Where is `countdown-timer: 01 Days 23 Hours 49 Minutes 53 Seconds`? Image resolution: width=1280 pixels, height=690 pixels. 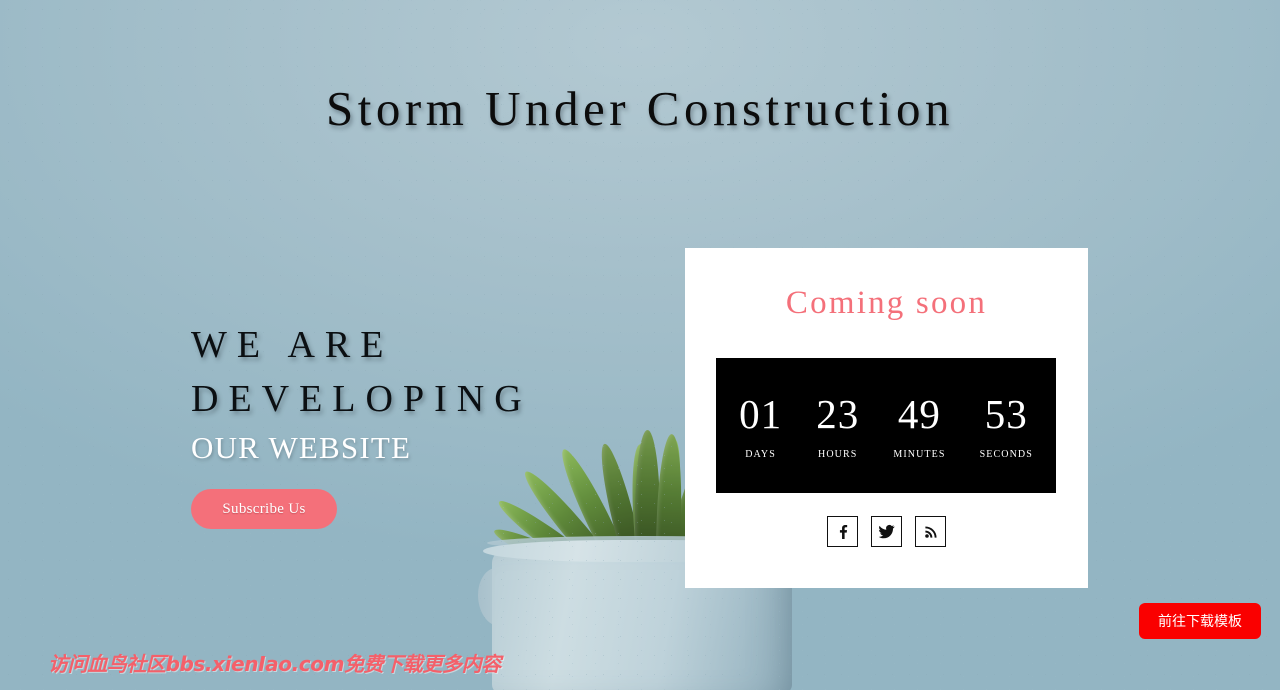 countdown-timer: 01 Days 23 Hours 49 Minutes 53 Seconds is located at coordinates (886, 425).